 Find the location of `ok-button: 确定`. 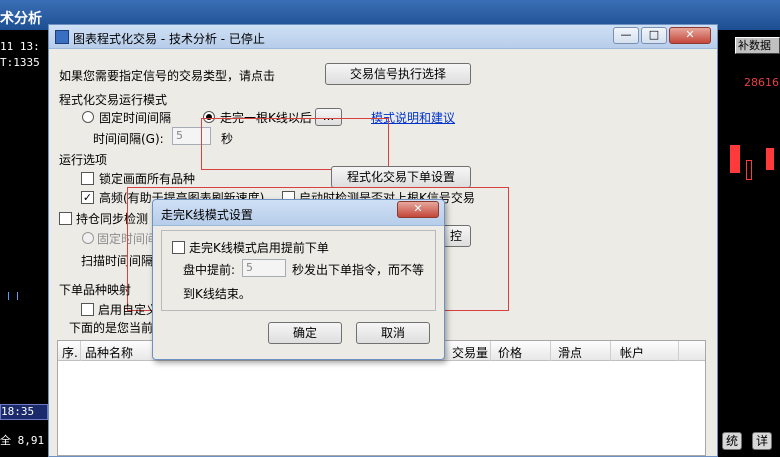

ok-button: 确定 is located at coordinates (305, 333).